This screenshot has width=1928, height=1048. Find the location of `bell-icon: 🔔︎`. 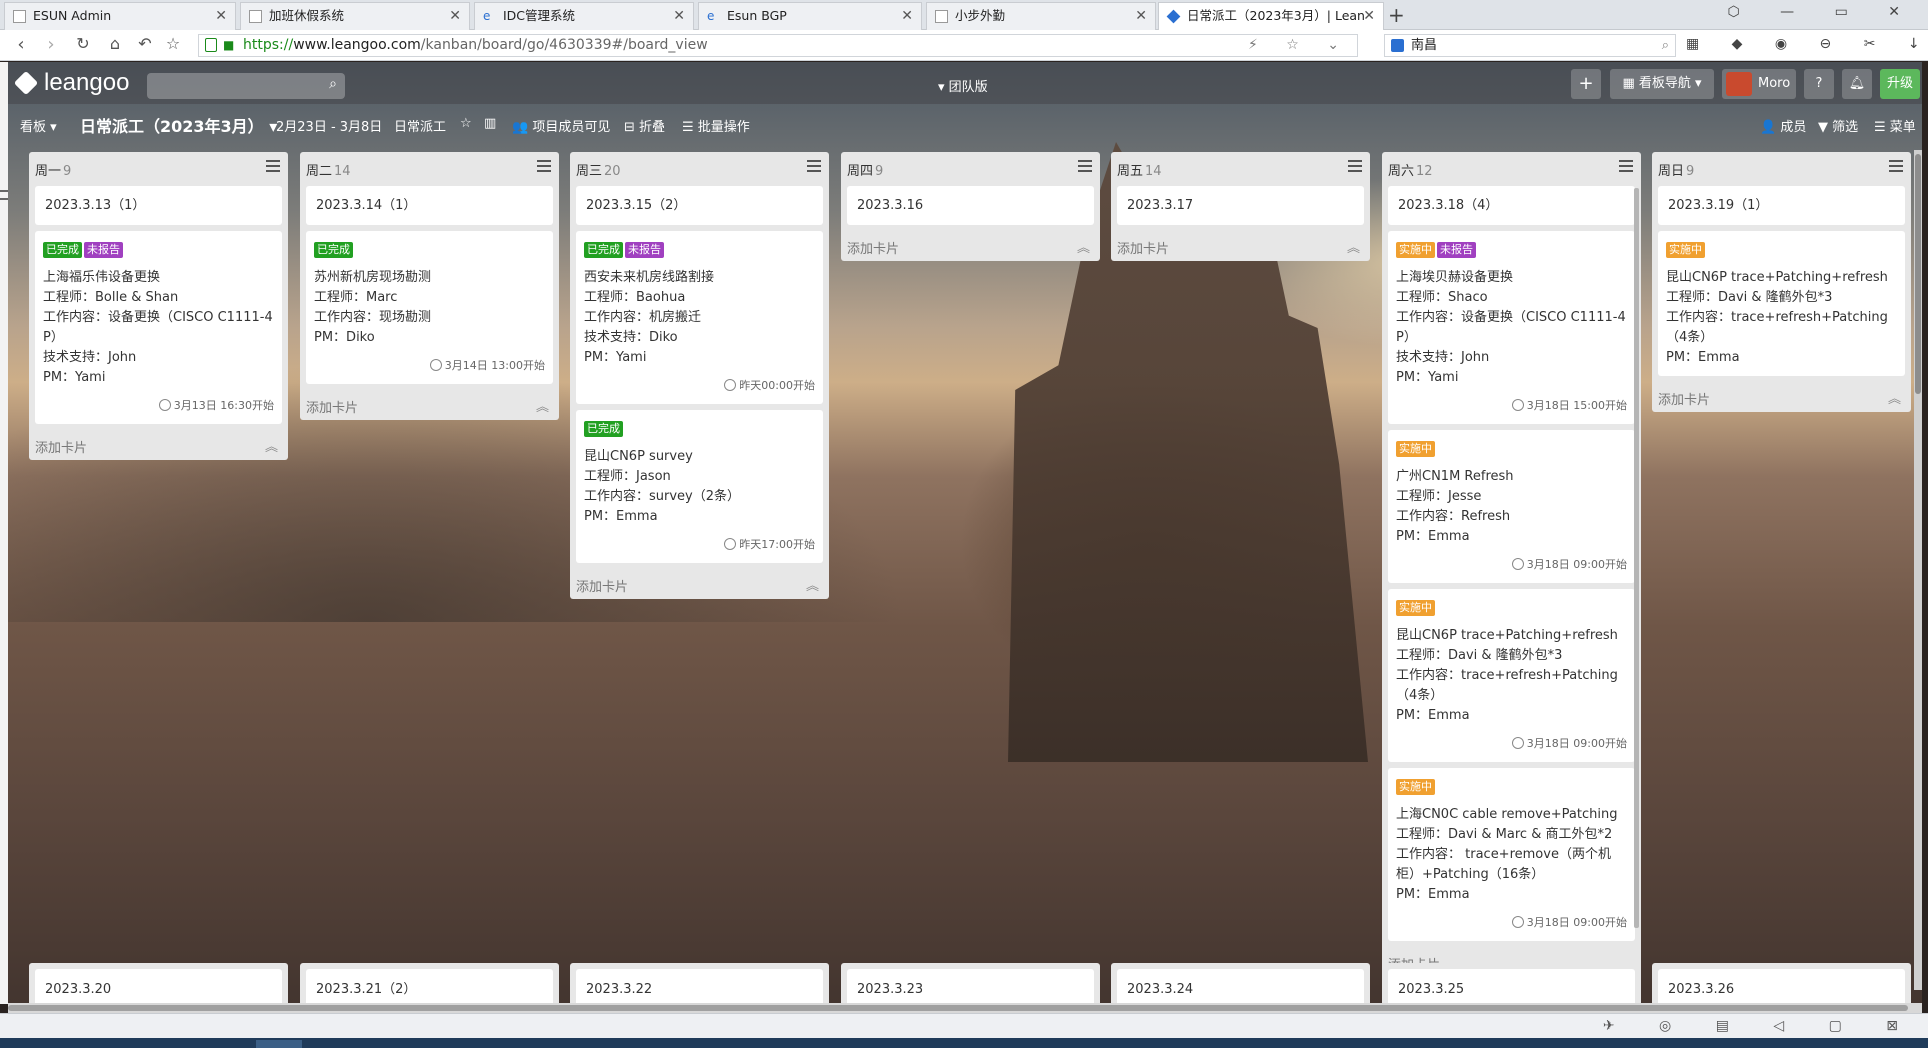

bell-icon: 🔔︎ is located at coordinates (1857, 84).